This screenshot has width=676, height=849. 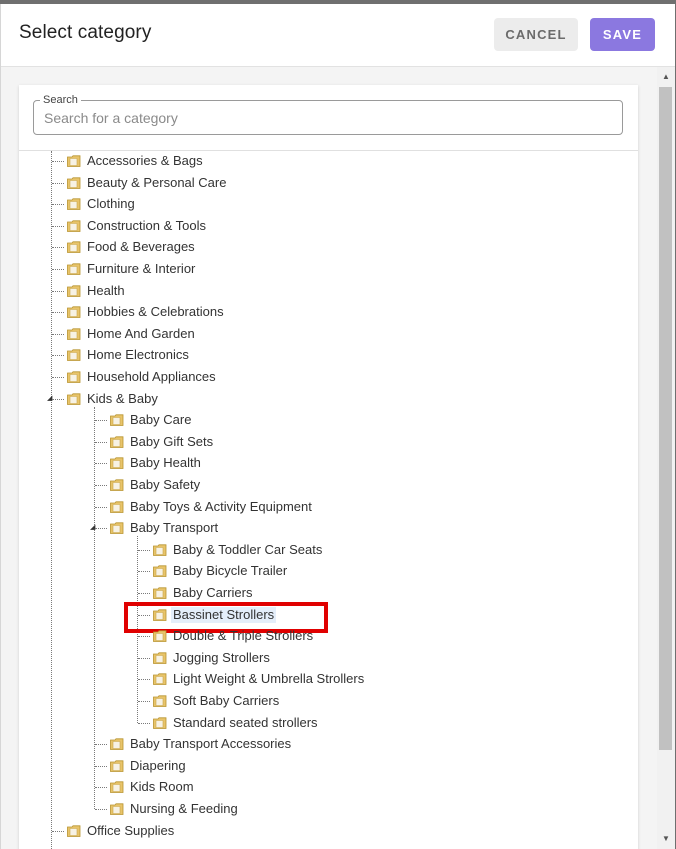 I want to click on tree-node-household-appliances: Household Appliances, so click(x=328, y=377).